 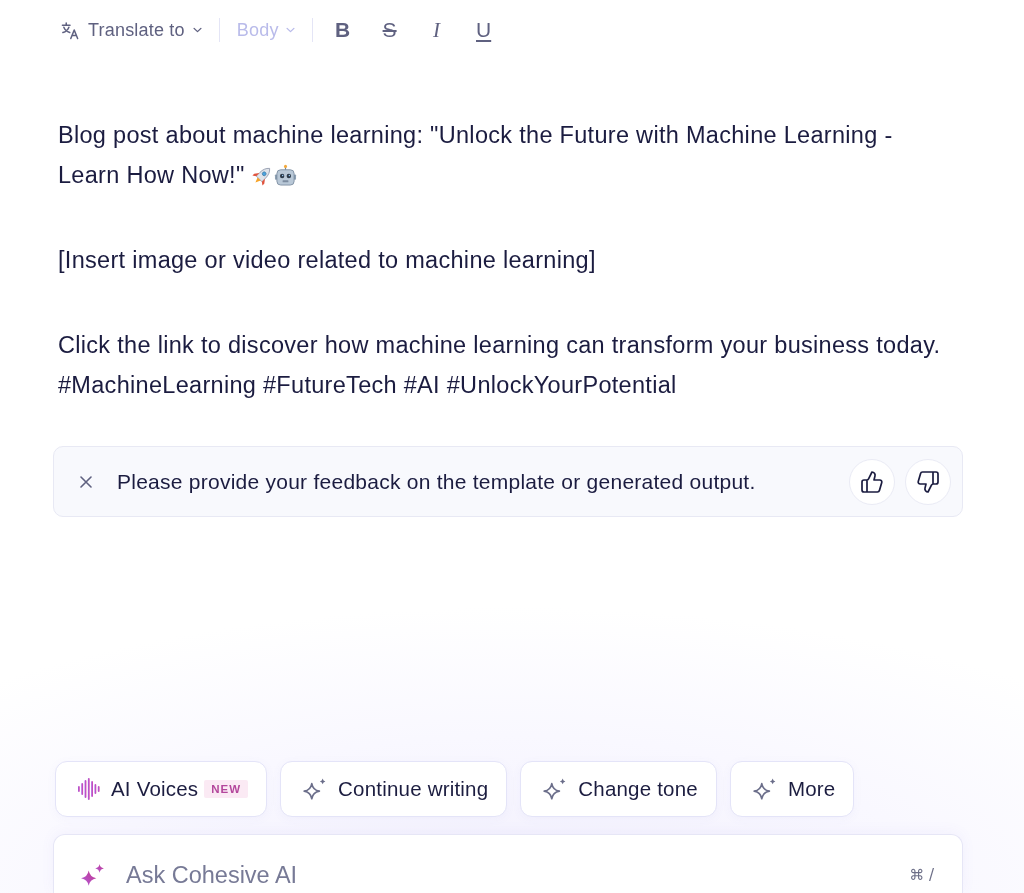 What do you see at coordinates (226, 789) in the screenshot?
I see `feature-badge: NEW` at bounding box center [226, 789].